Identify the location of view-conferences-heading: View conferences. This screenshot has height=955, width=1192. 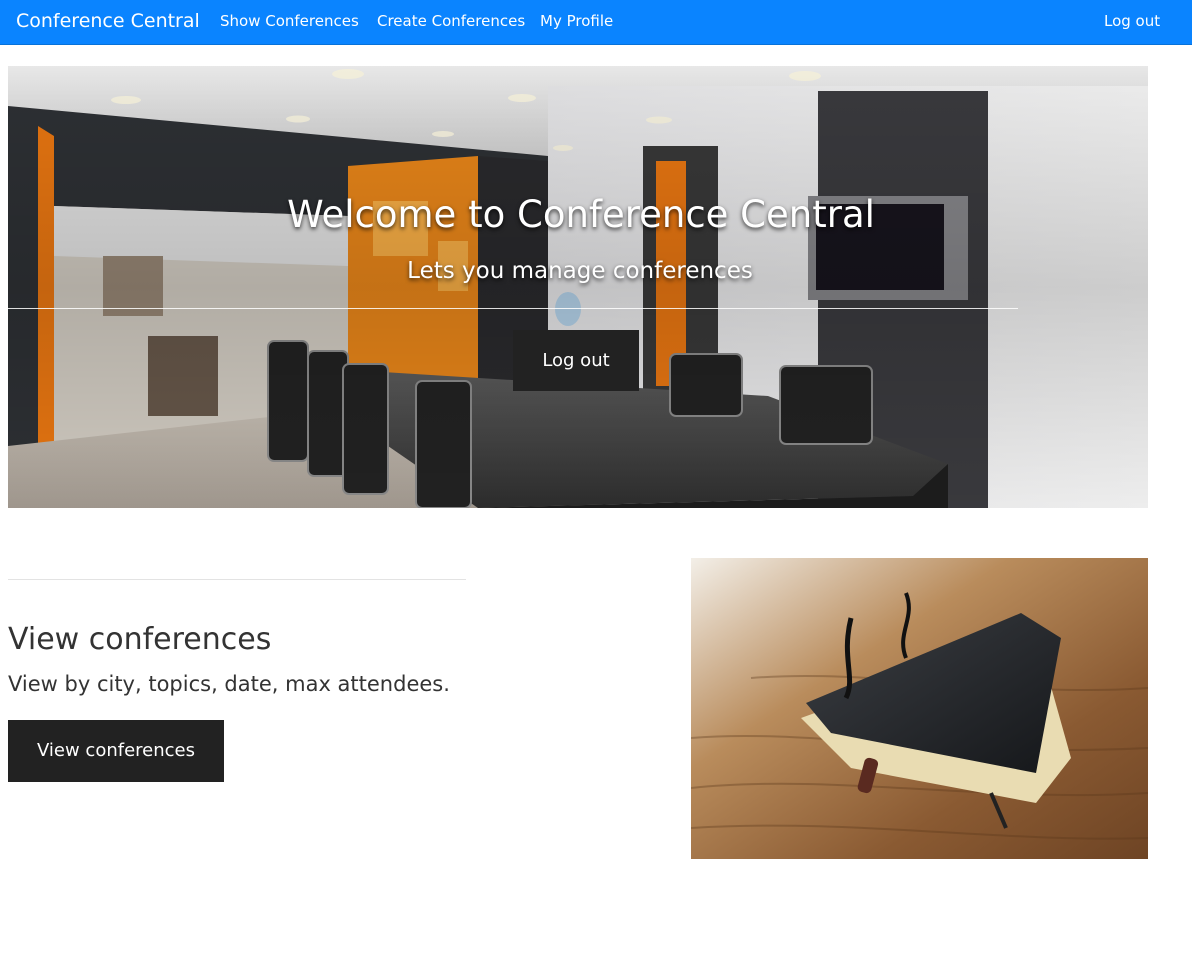
(140, 639).